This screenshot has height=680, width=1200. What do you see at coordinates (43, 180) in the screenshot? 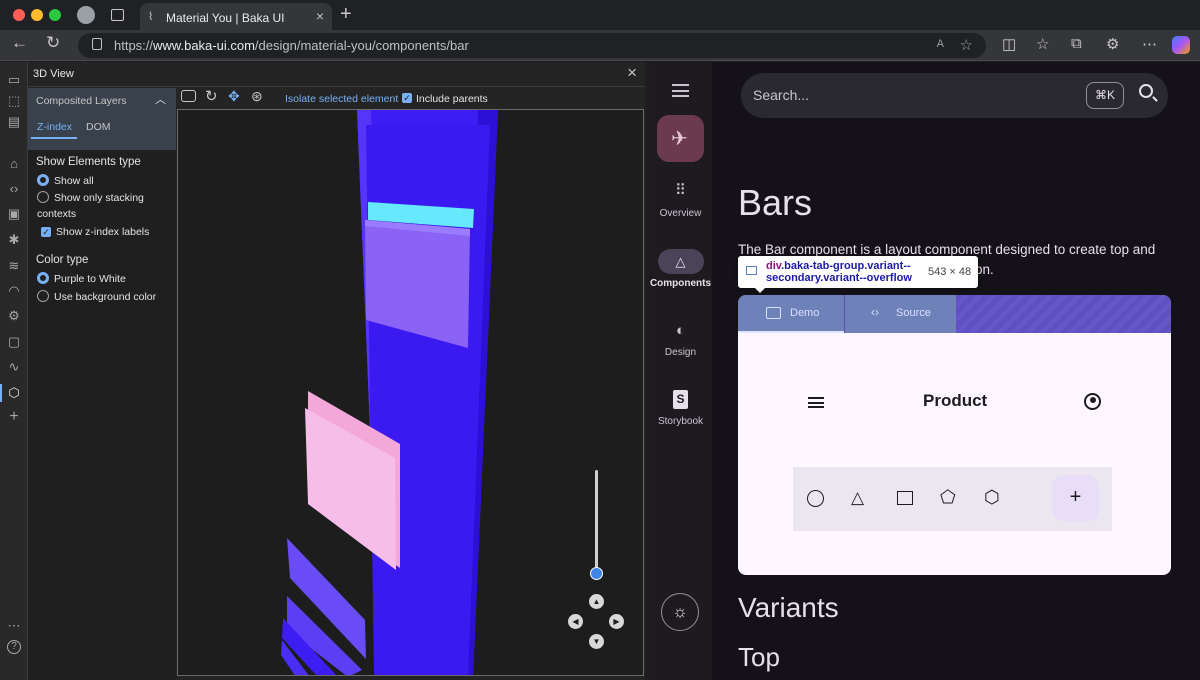
I see `radio-show-all` at bounding box center [43, 180].